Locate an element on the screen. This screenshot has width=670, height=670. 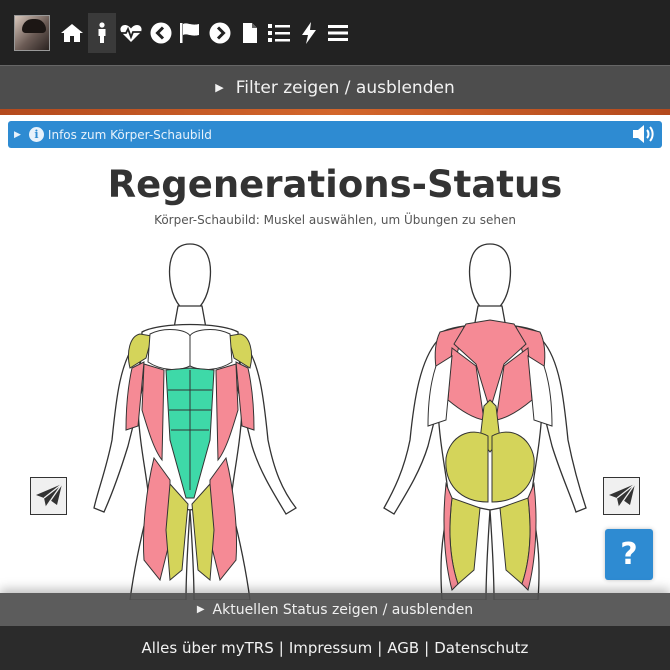
heartbeat-icon is located at coordinates (131, 33).